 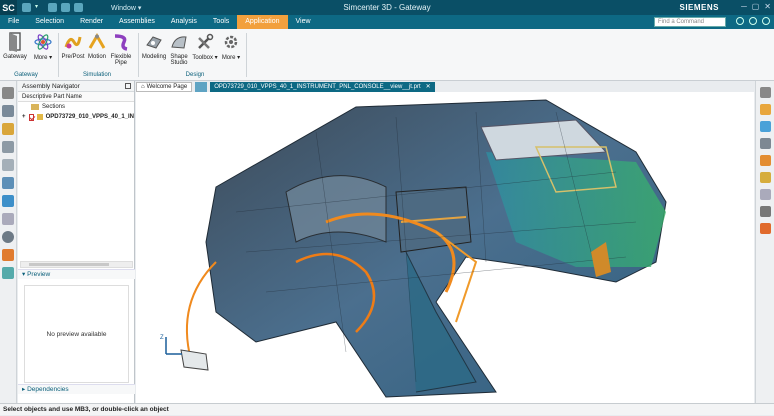 What do you see at coordinates (205, 42) in the screenshot?
I see `toolbox-icon` at bounding box center [205, 42].